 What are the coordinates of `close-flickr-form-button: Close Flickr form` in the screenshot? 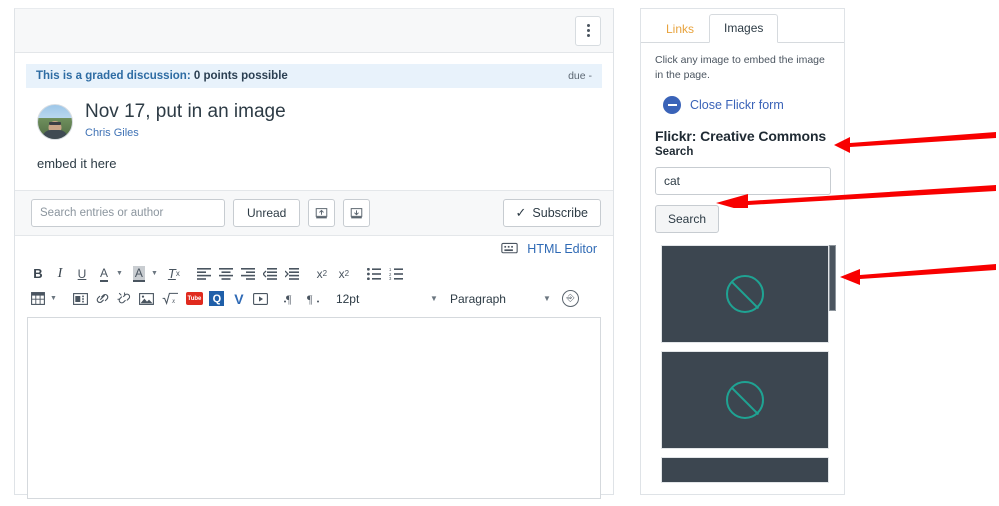 It's located at (742, 99).